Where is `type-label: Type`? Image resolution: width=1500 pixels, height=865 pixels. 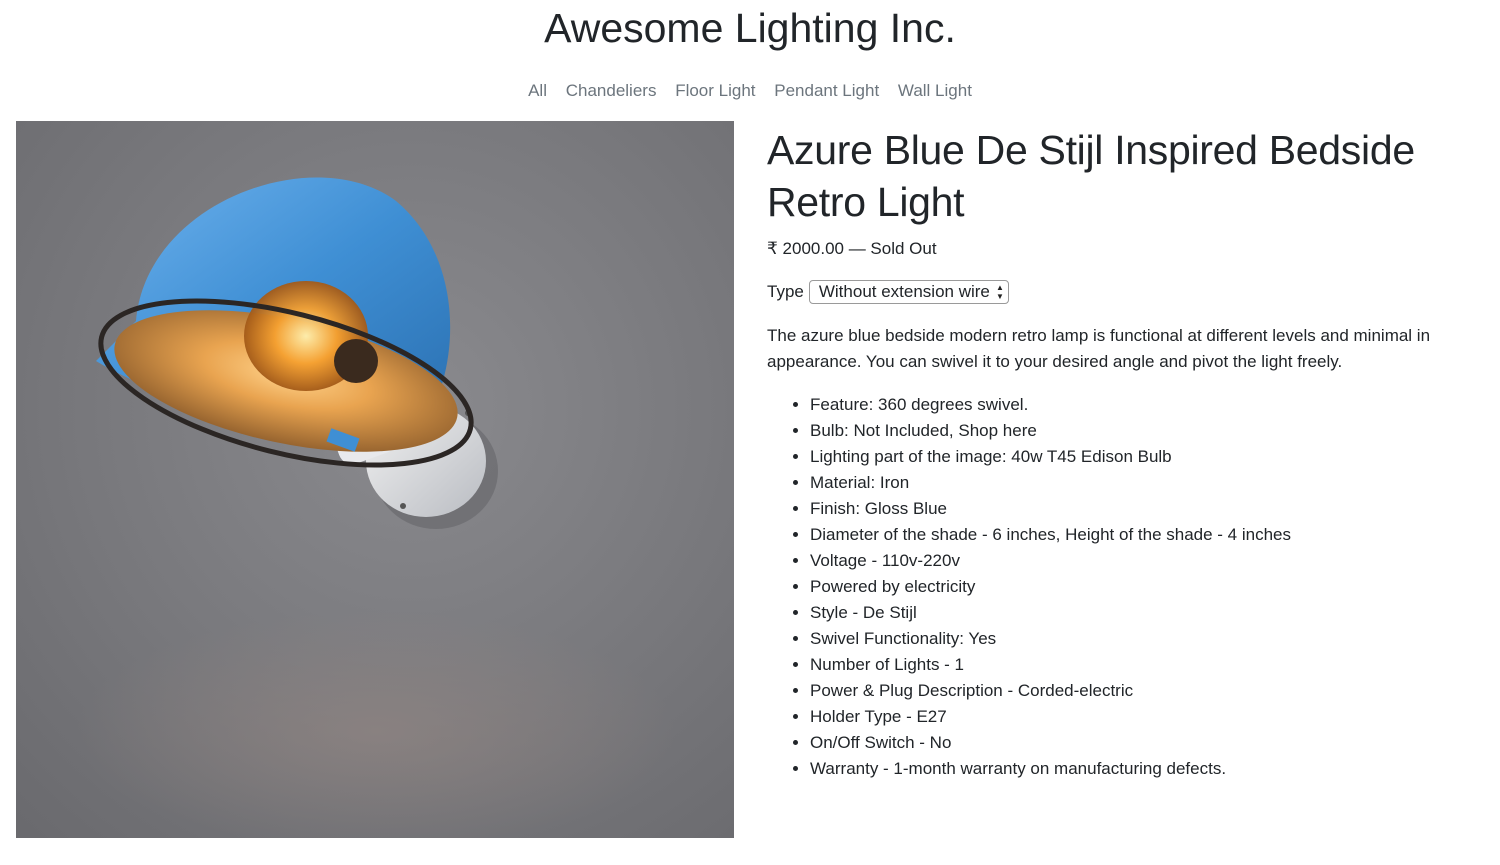 type-label: Type is located at coordinates (785, 291).